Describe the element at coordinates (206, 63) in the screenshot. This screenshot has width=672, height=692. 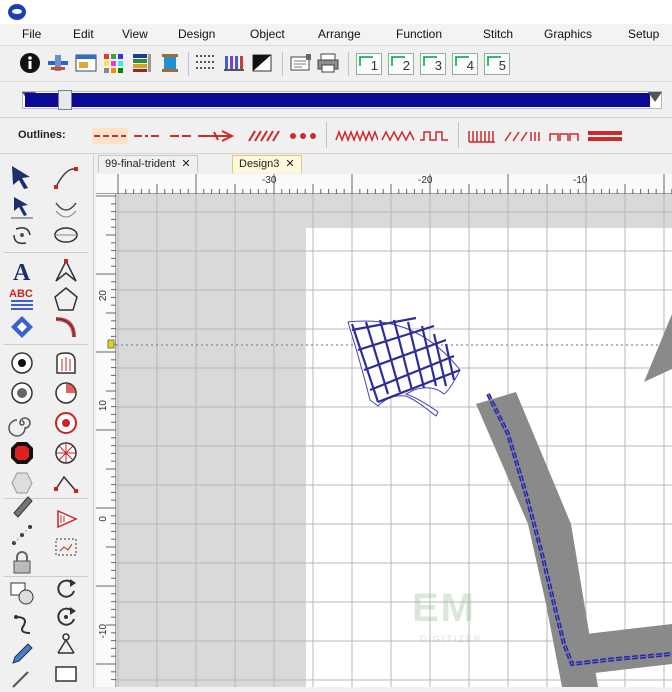
I see `dotted-grid-icon` at that location.